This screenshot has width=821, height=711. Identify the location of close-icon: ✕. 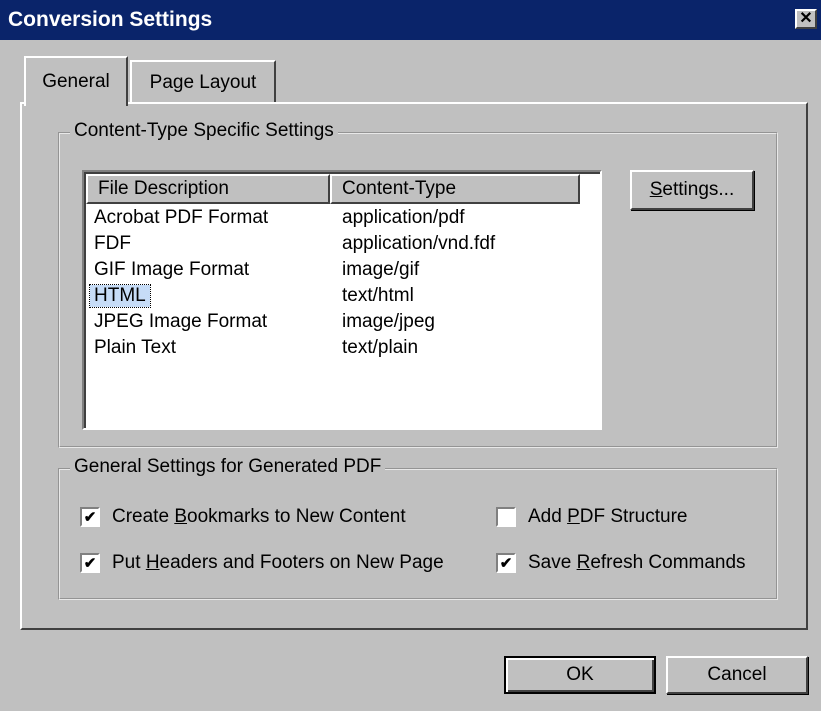
(806, 18).